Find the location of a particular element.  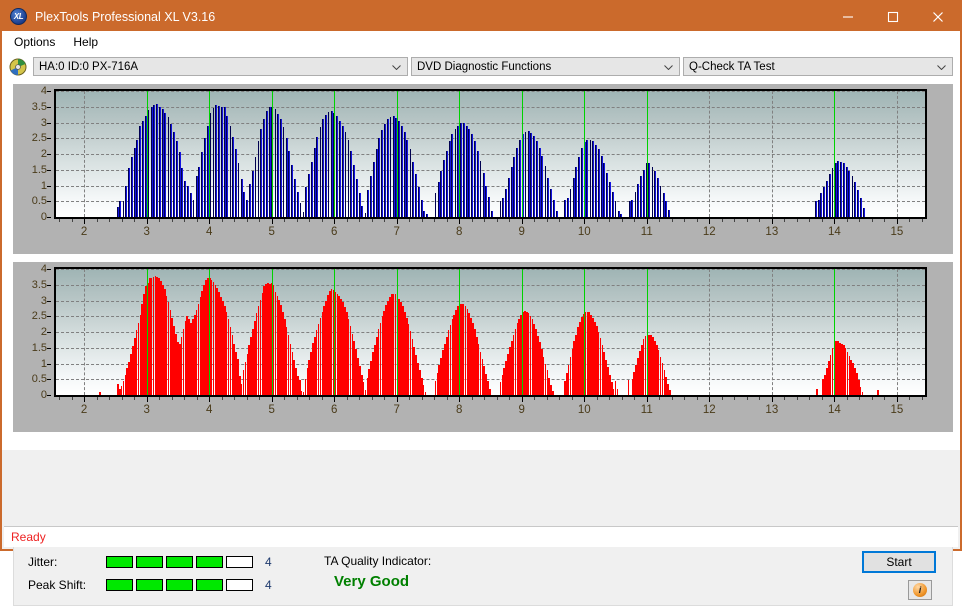

peak-shift-label: Peak Shift: is located at coordinates (57, 585).